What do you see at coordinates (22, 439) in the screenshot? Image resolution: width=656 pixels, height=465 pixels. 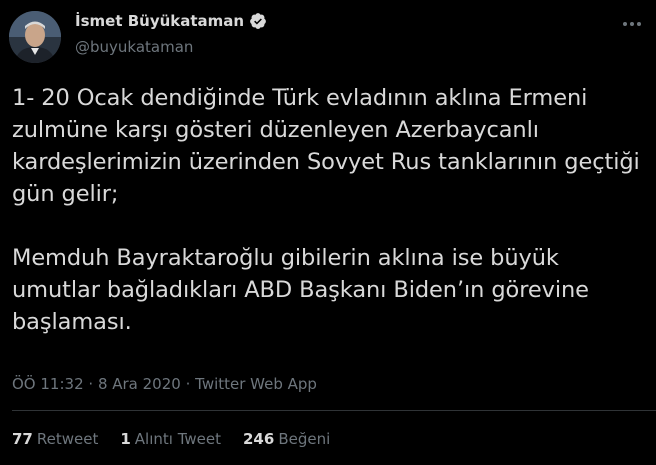 I see `retweet-count: 77` at bounding box center [22, 439].